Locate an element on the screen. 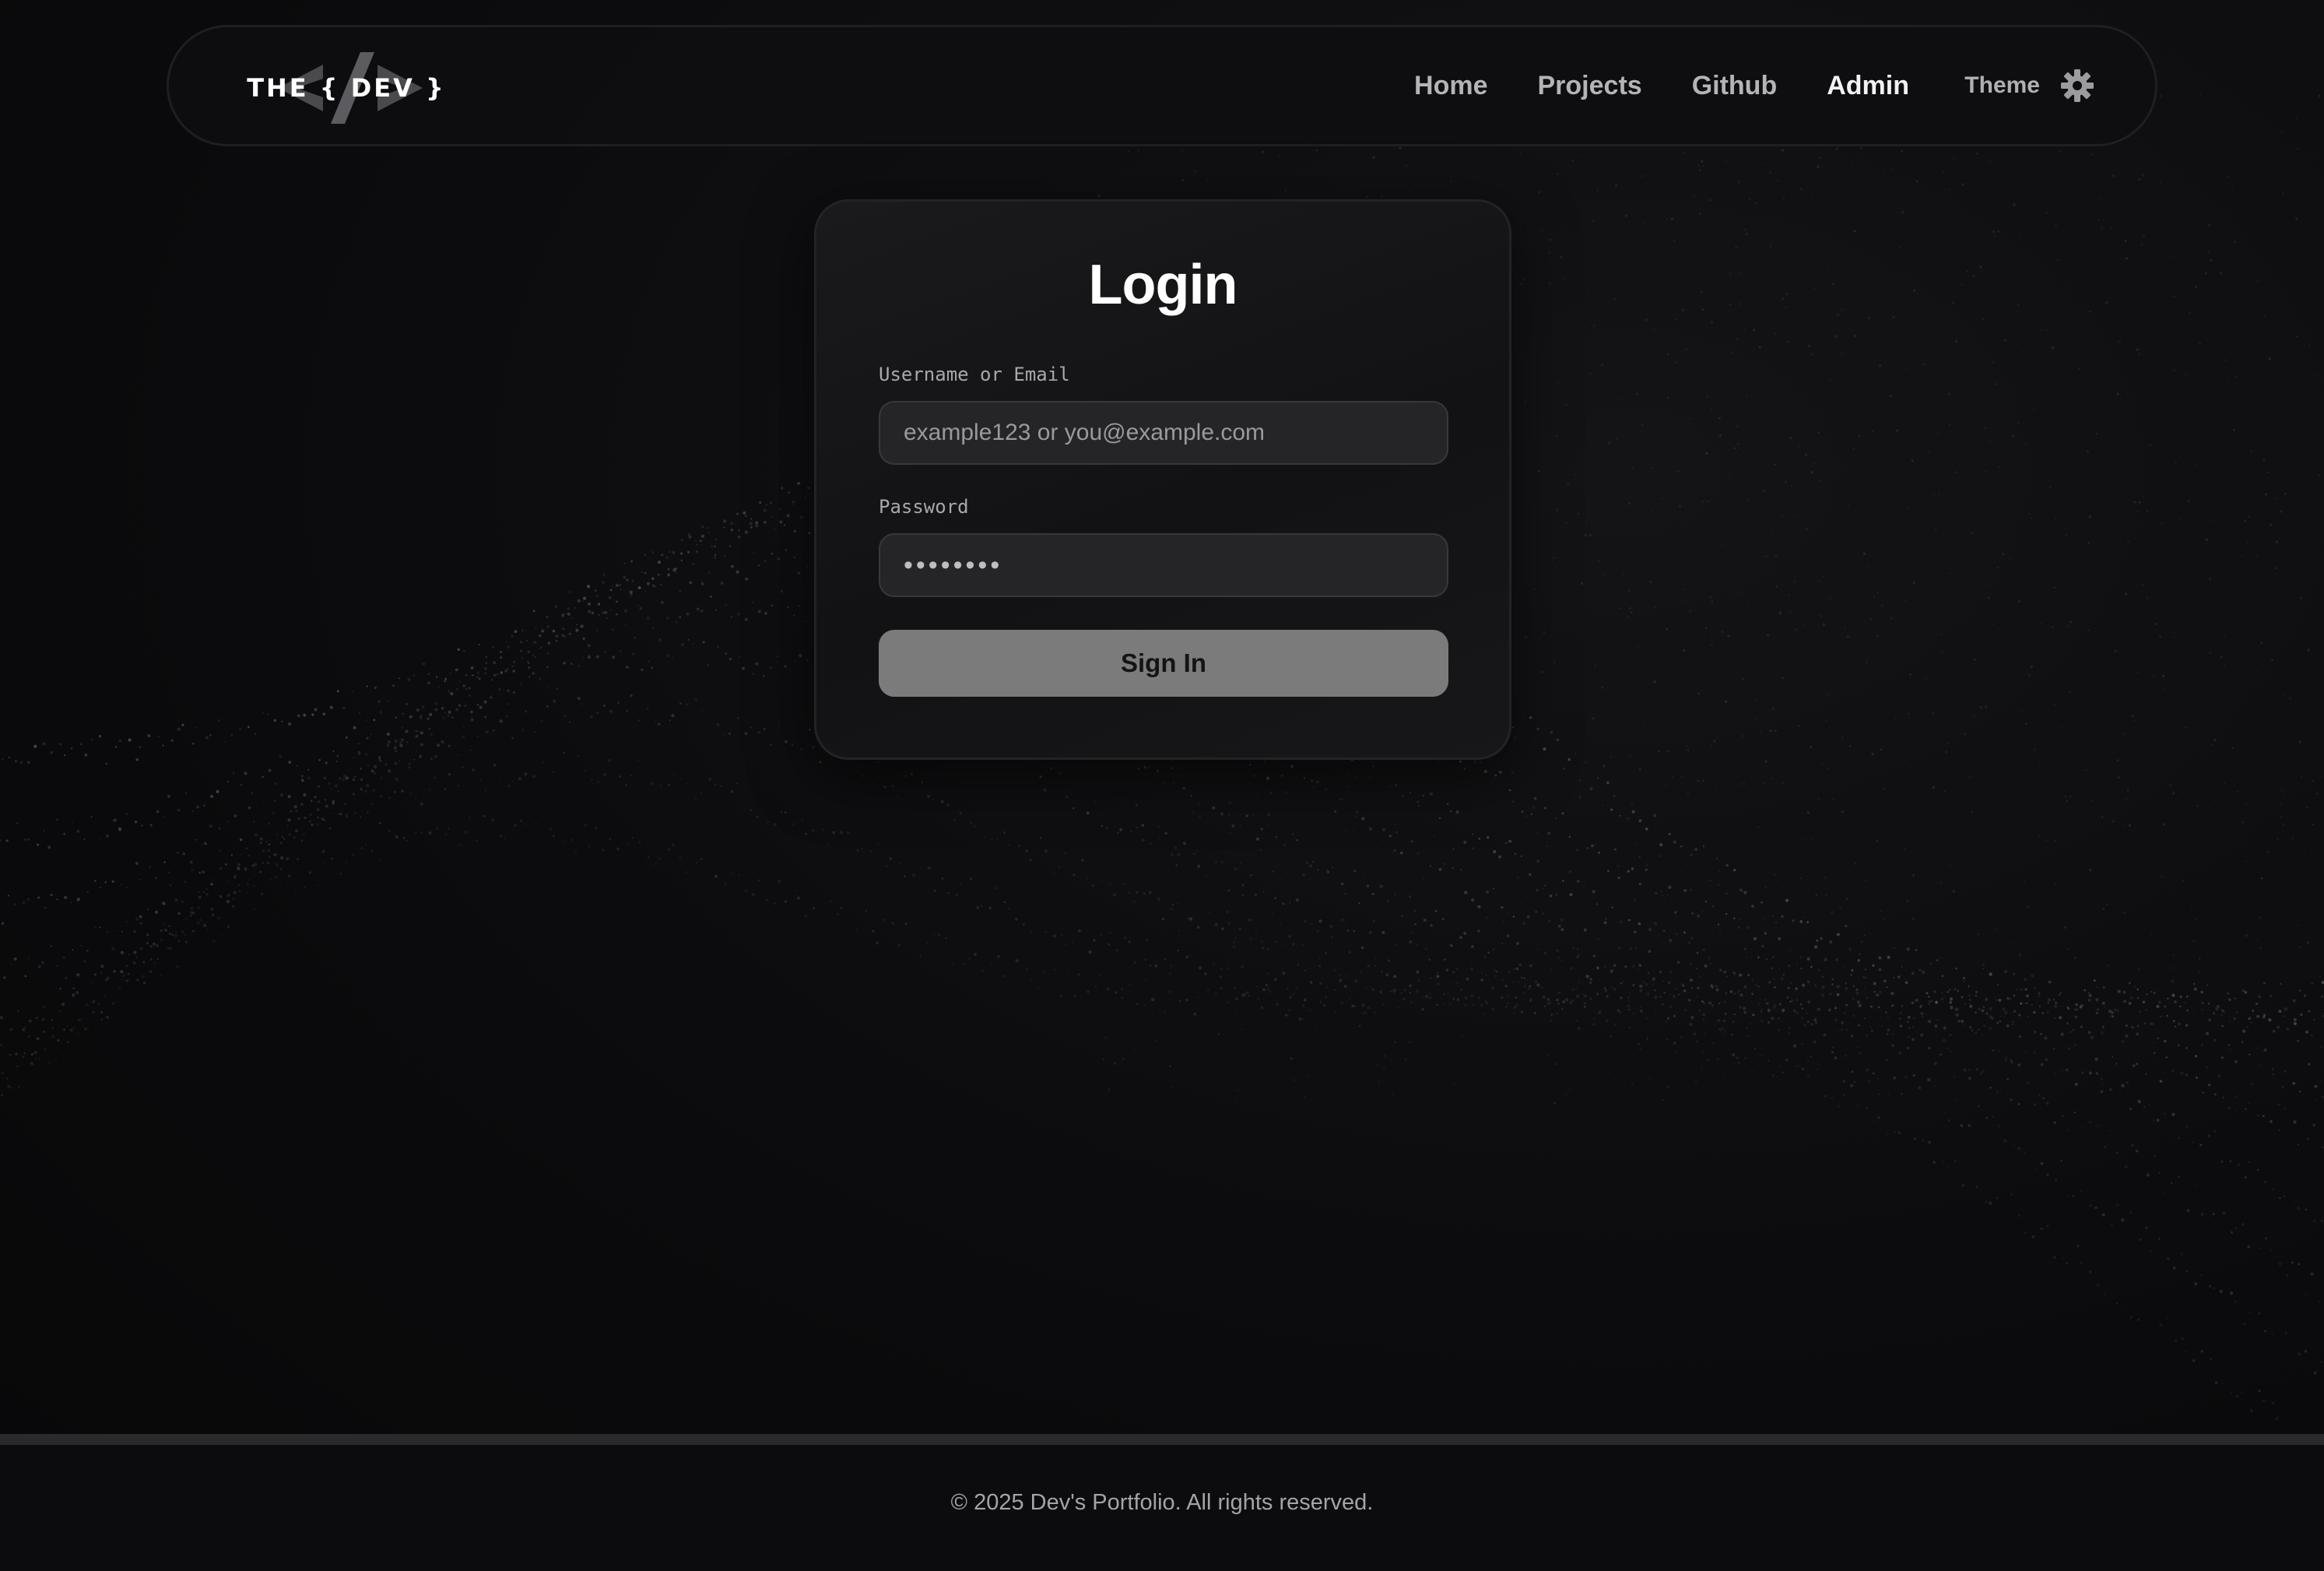  password-input is located at coordinates (1163, 565).